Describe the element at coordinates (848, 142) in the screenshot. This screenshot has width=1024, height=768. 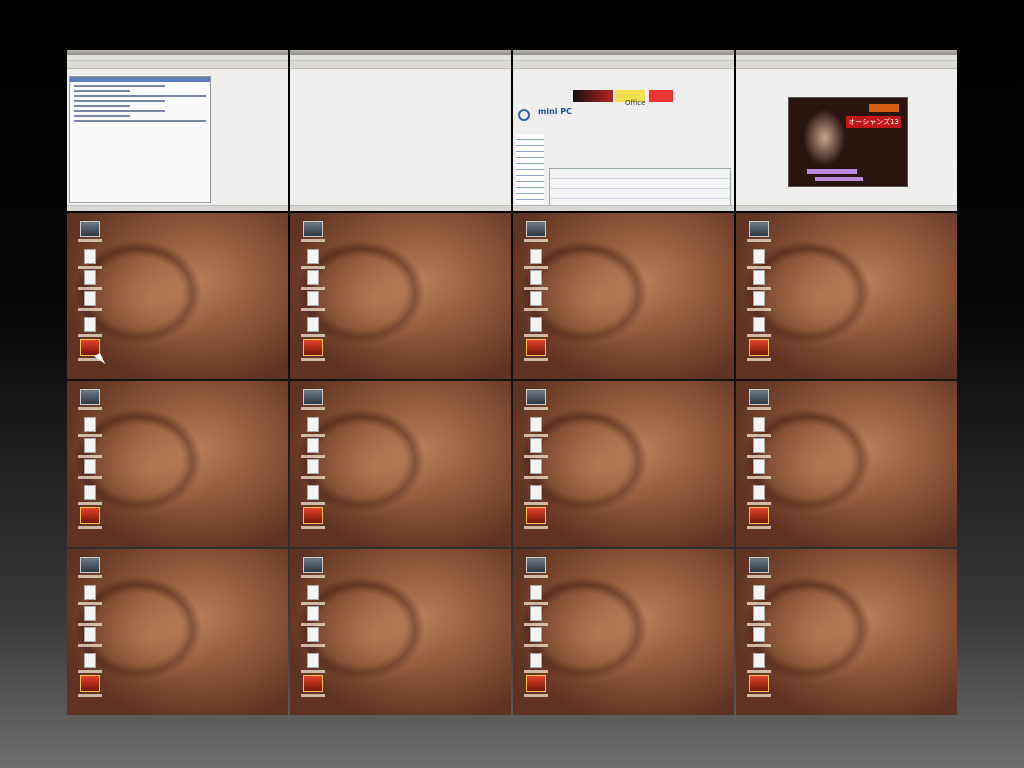
I see `video-frame: オーシャンズ13` at that location.